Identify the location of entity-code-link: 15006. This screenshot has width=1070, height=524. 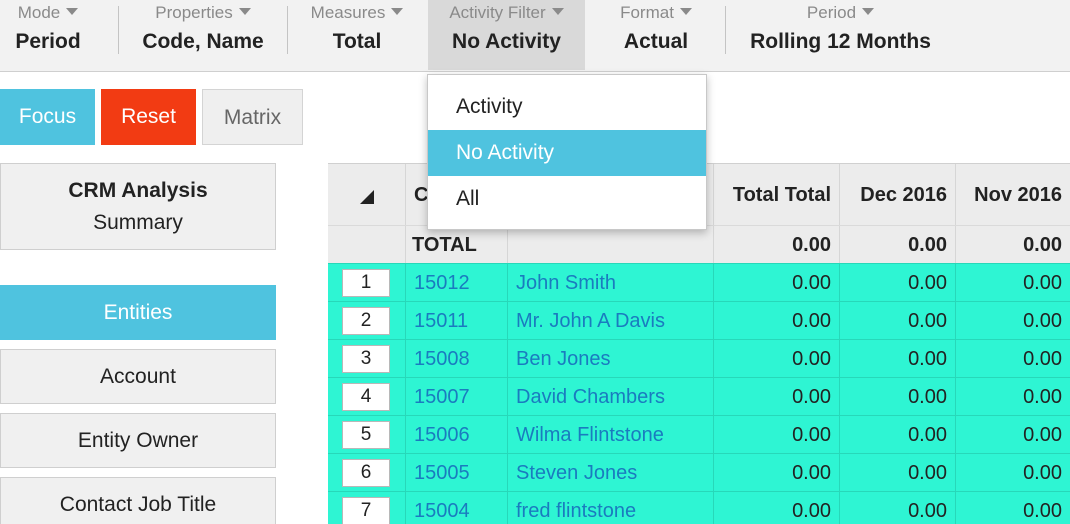
(457, 435).